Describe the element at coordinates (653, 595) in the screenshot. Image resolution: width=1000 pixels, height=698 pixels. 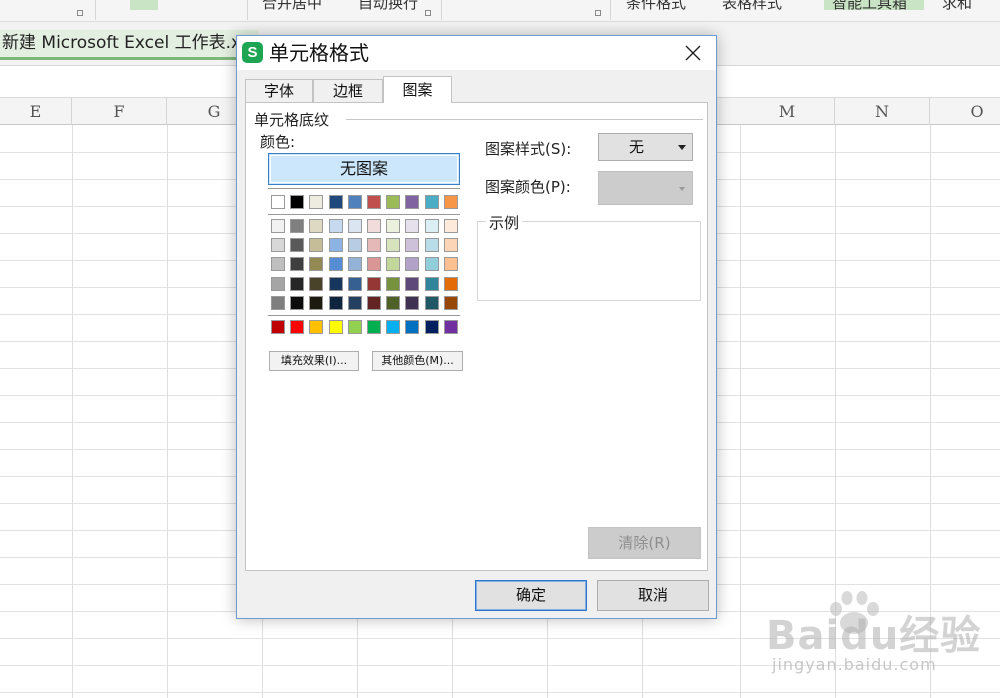
I see `cancel-button: 取消` at that location.